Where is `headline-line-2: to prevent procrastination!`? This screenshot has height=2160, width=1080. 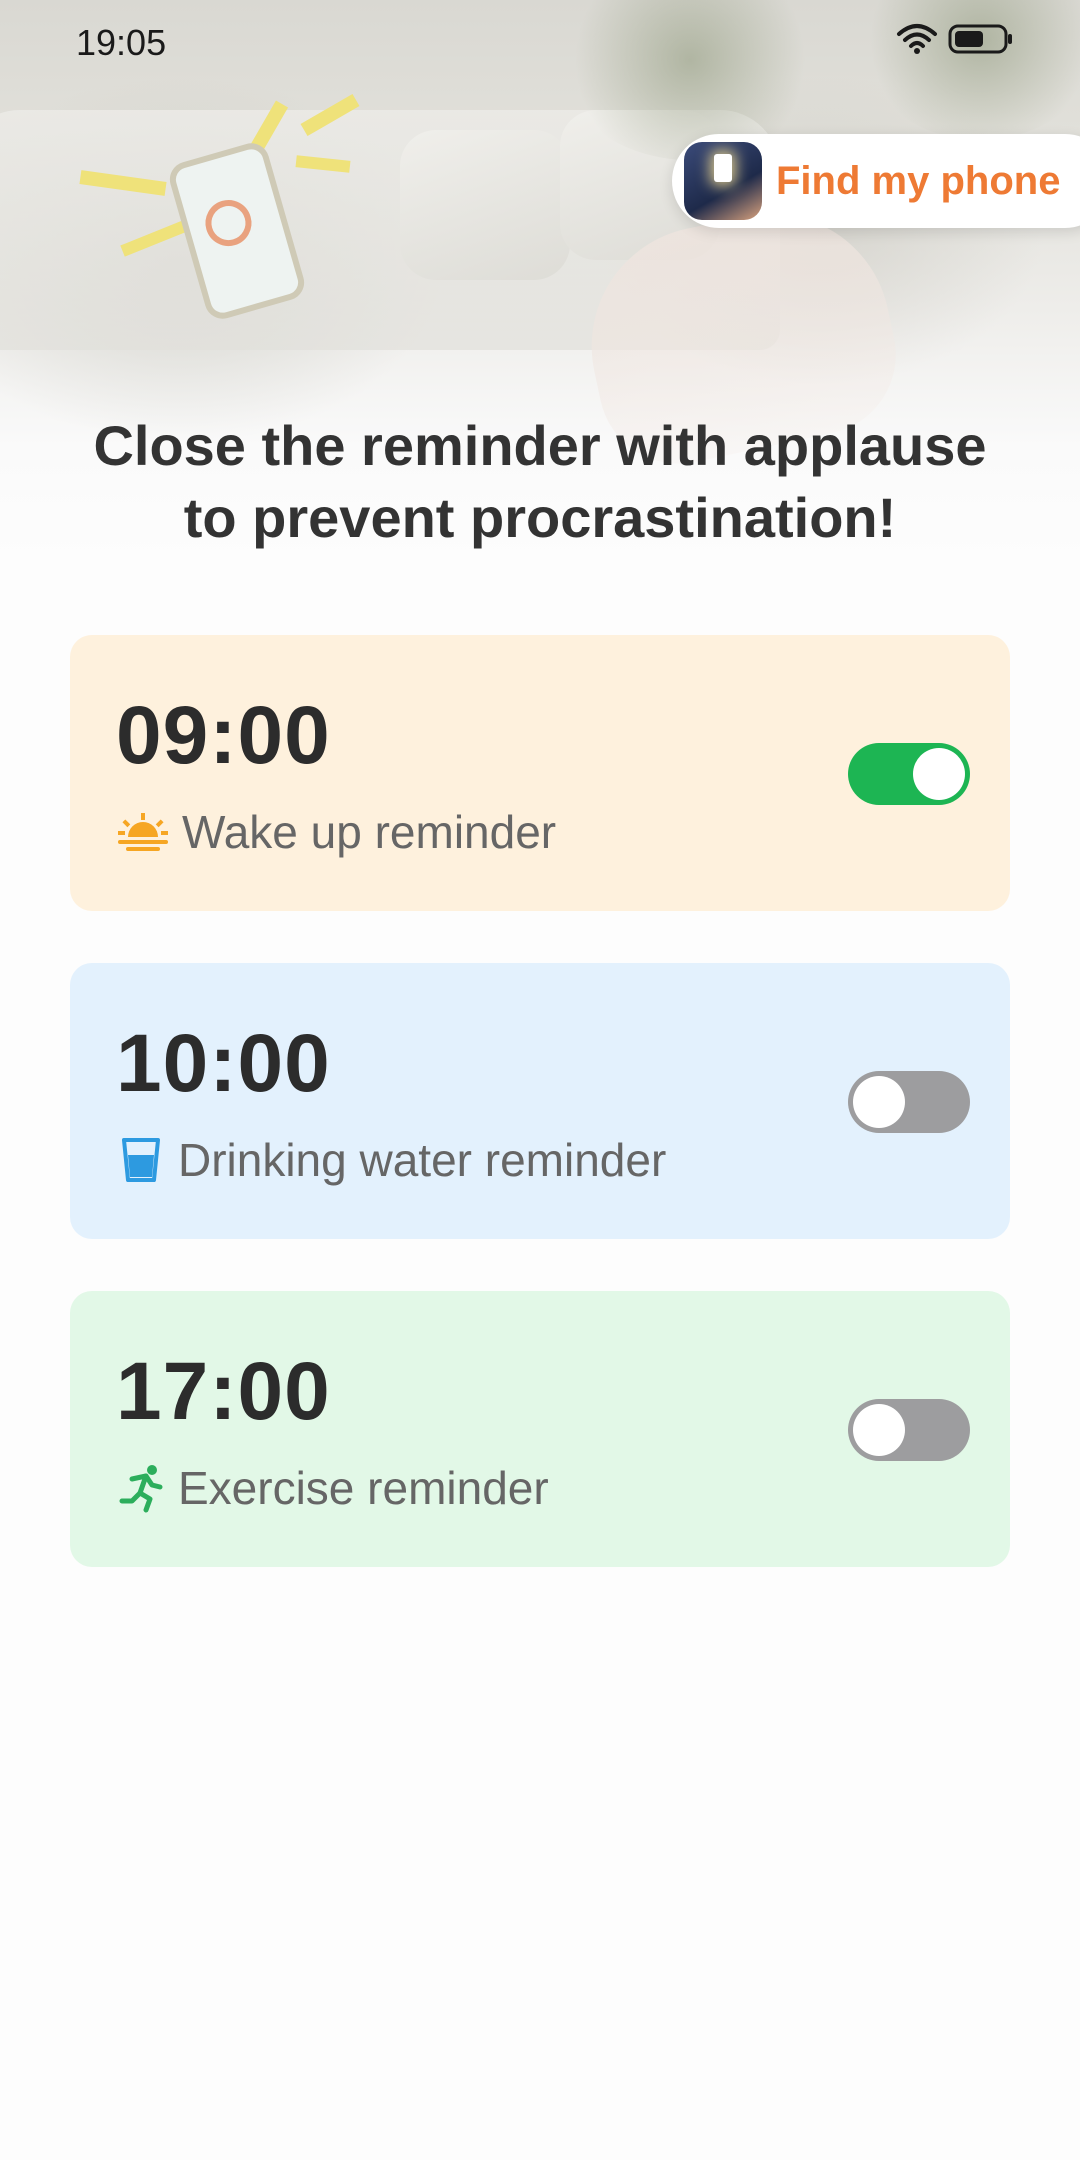
headline-line-2: to prevent procrastination! is located at coordinates (540, 517).